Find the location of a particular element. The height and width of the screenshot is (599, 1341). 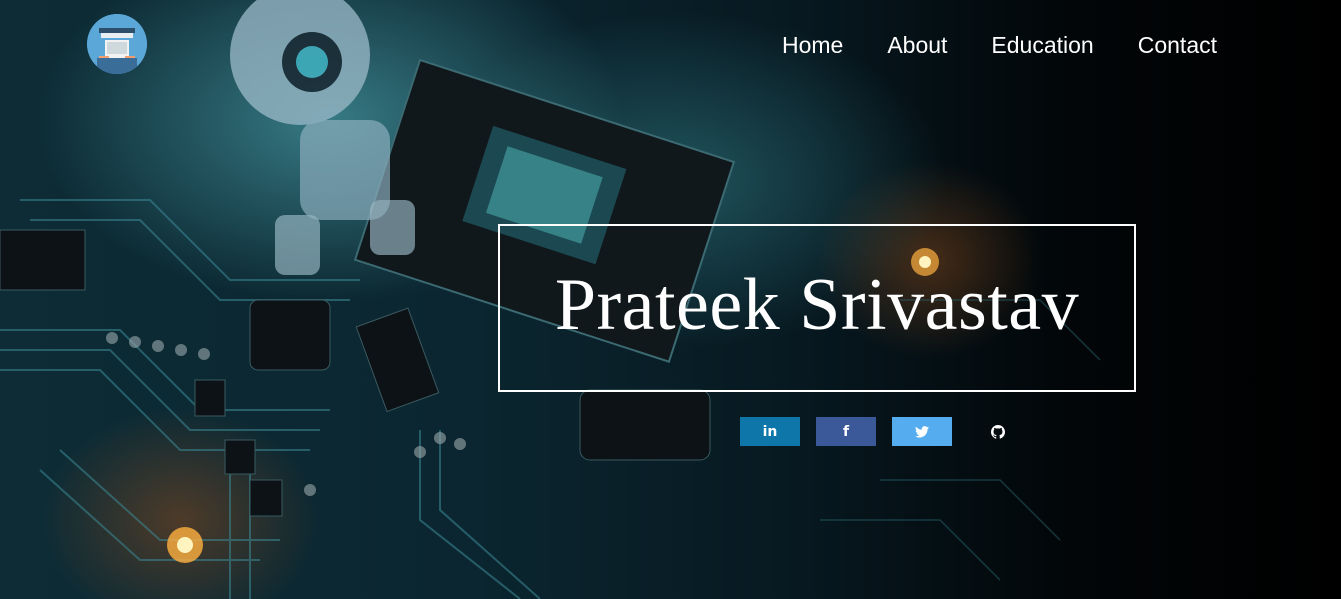

linkedin-icon: in is located at coordinates (770, 431).